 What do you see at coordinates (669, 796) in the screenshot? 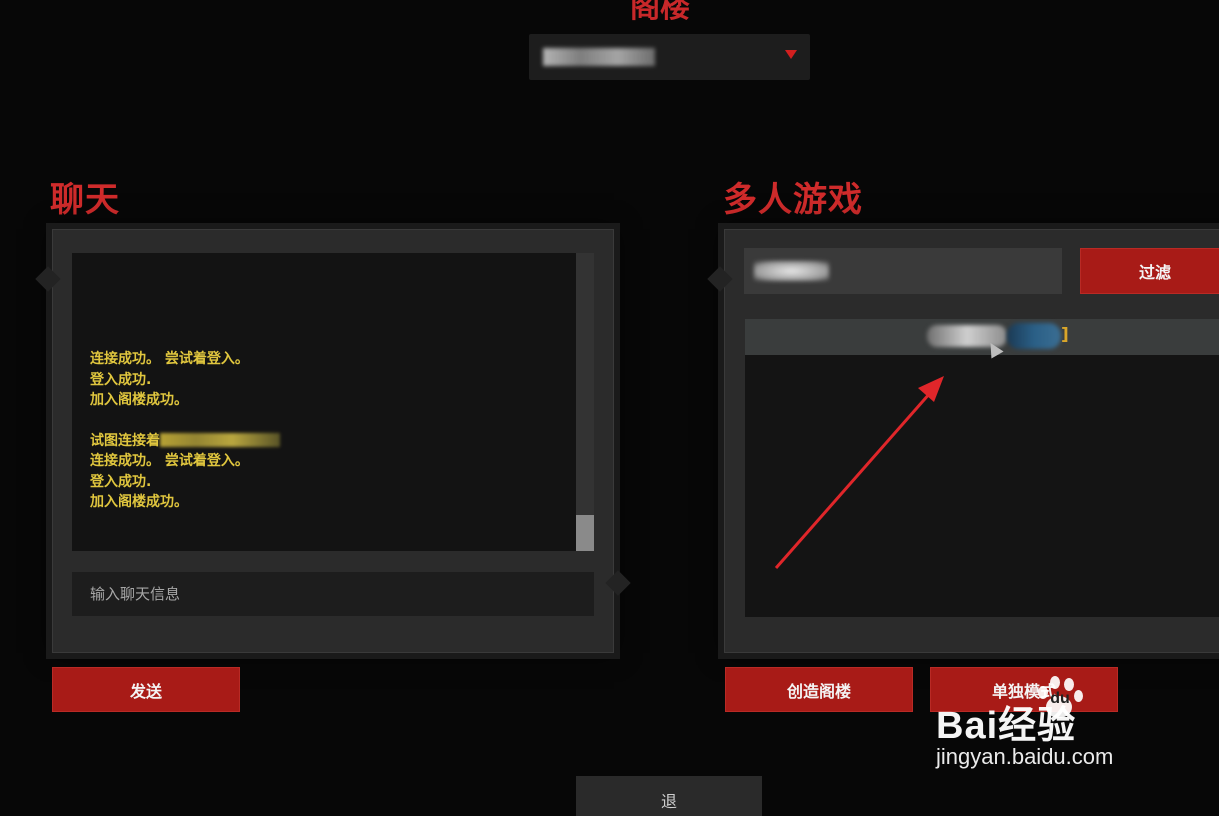
I see `exit-button: 退` at bounding box center [669, 796].